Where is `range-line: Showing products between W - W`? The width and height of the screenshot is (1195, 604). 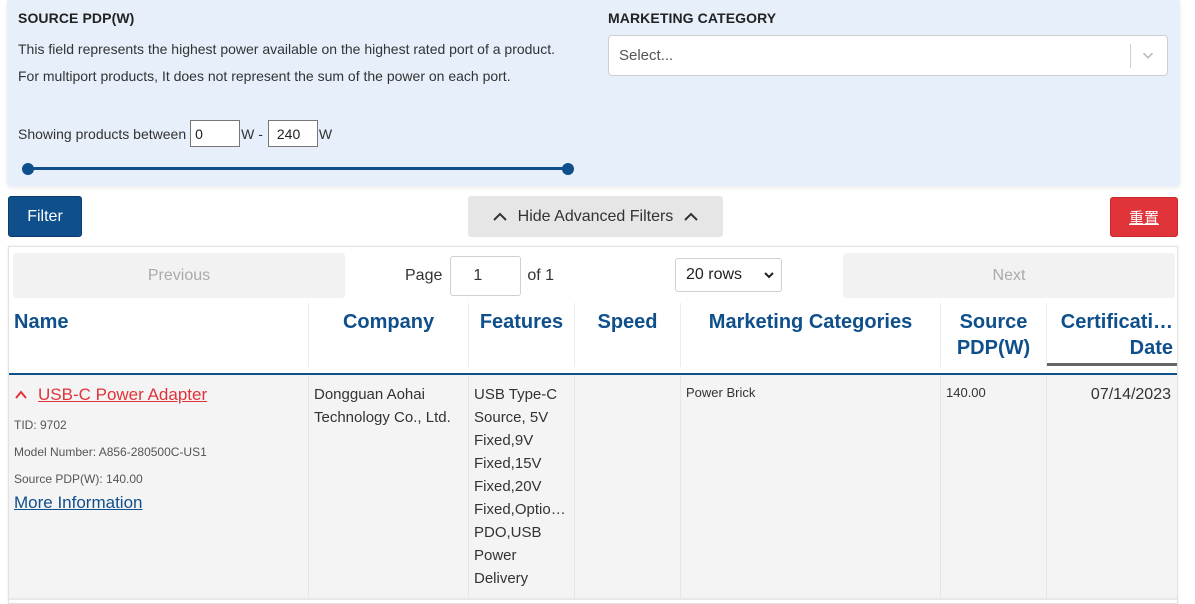 range-line: Showing products between W - W is located at coordinates (175, 133).